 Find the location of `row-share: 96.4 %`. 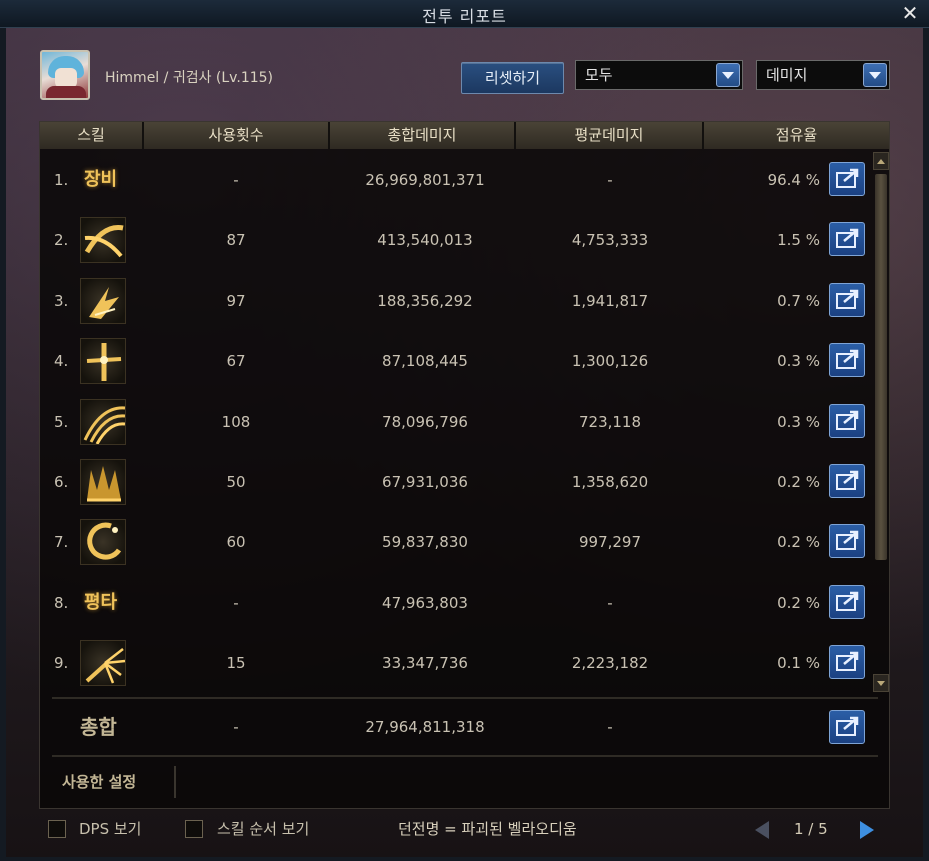

row-share: 96.4 % is located at coordinates (793, 180).